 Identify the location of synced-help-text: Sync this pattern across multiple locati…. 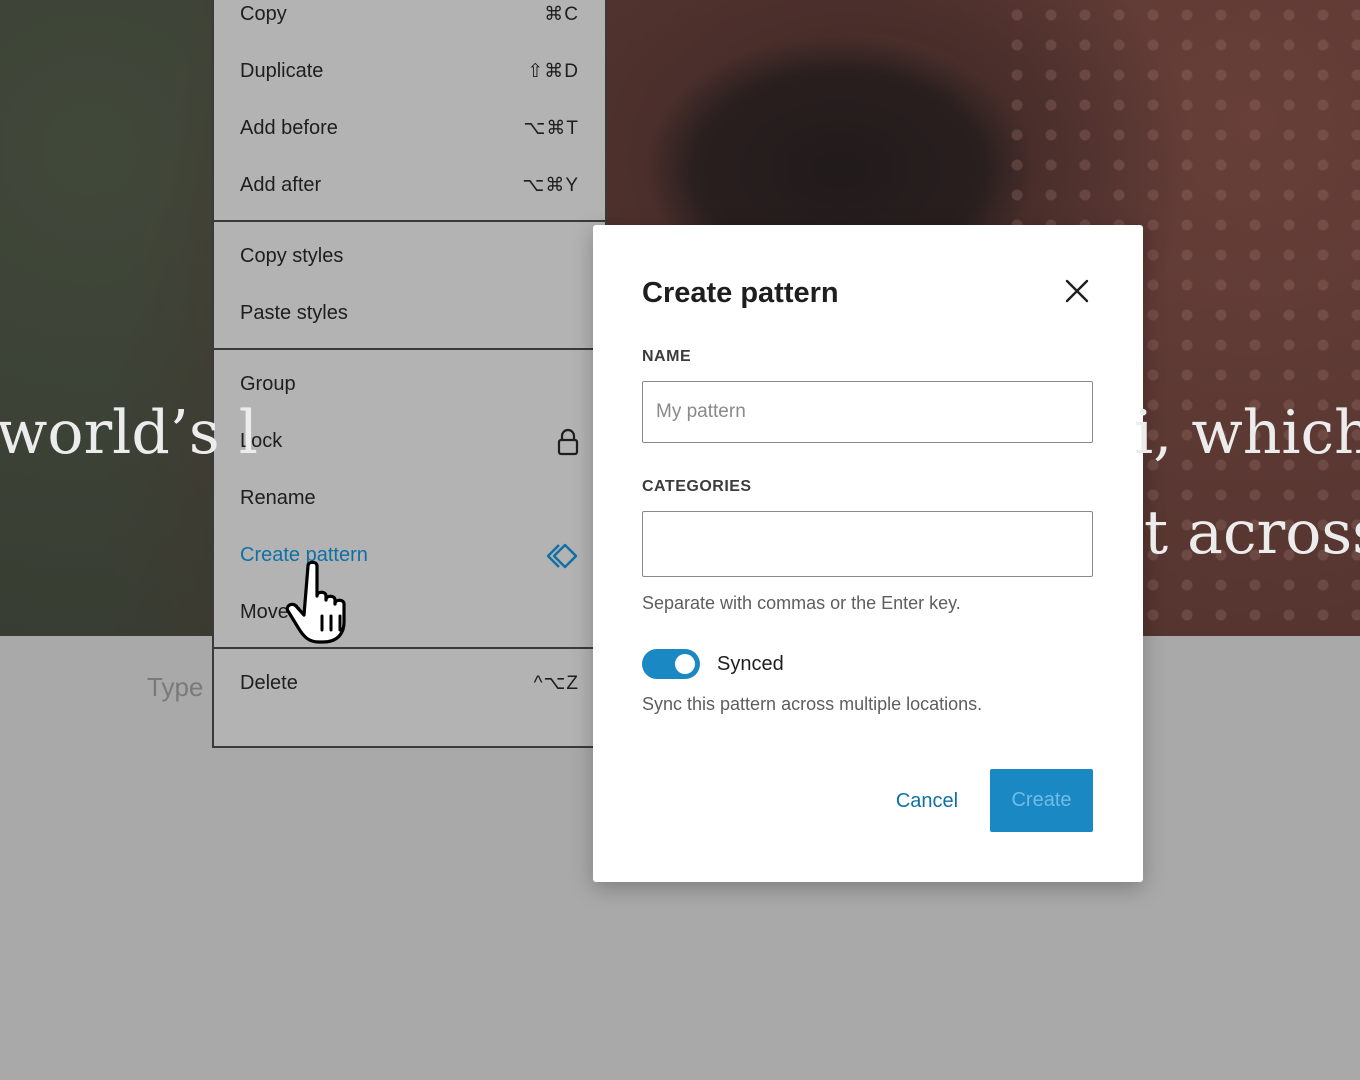
(812, 704).